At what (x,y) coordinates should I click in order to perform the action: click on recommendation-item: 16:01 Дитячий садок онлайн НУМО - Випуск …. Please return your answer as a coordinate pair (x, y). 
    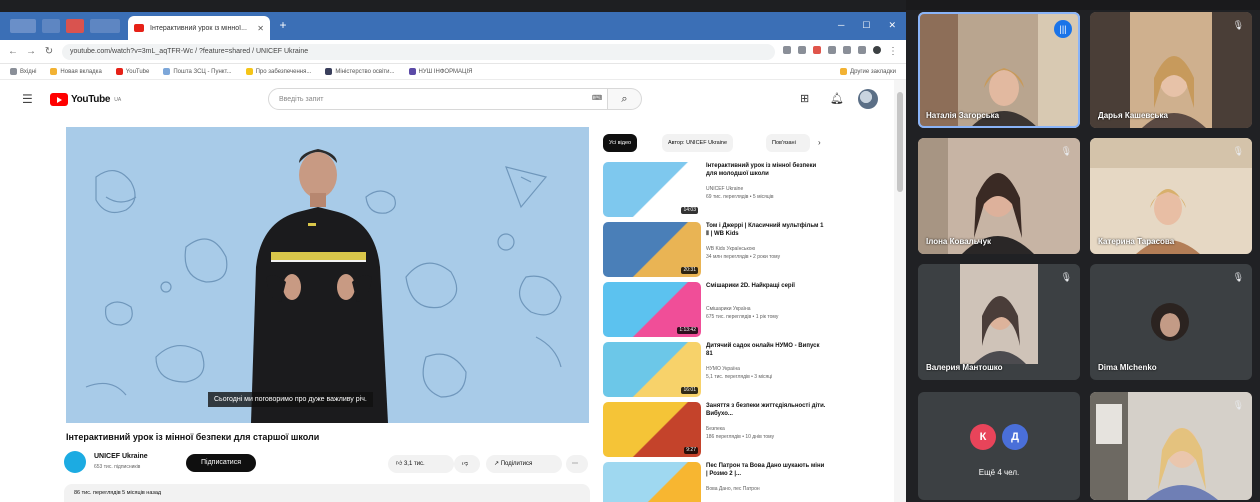
    Looking at the image, I should click on (748, 371).